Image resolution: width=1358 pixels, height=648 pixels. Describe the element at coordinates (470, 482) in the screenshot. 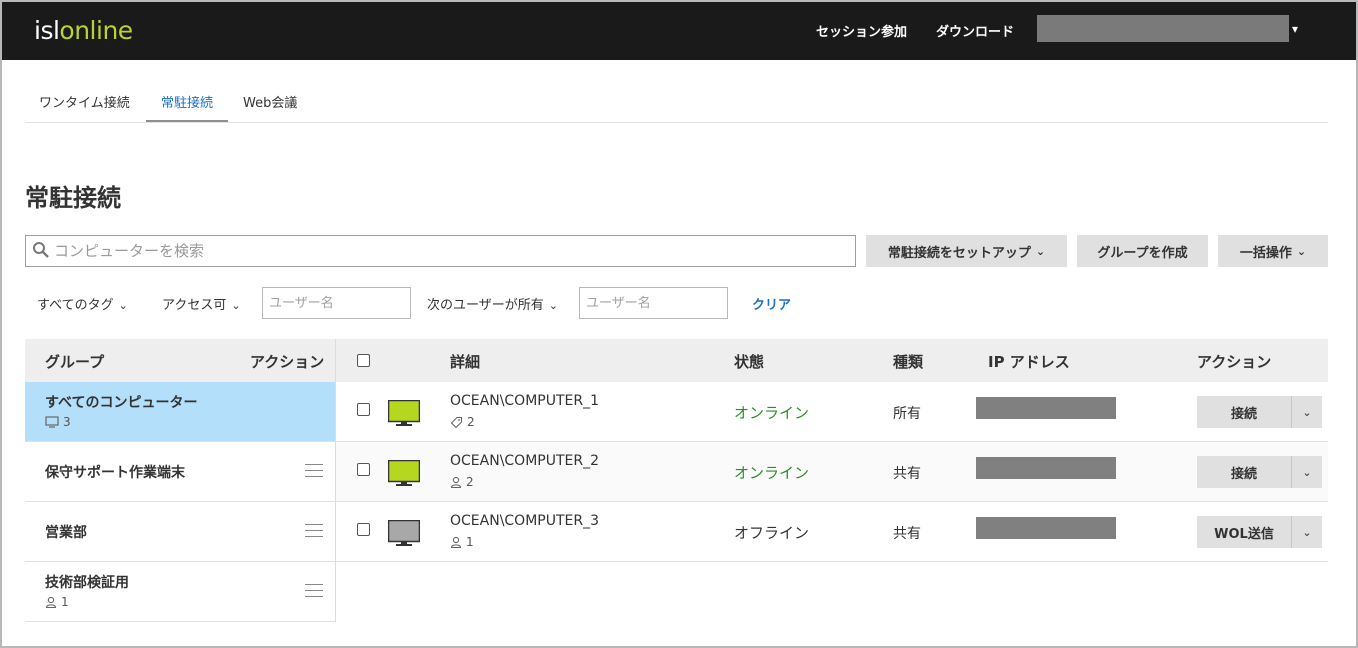

I see `user-count: 2` at that location.